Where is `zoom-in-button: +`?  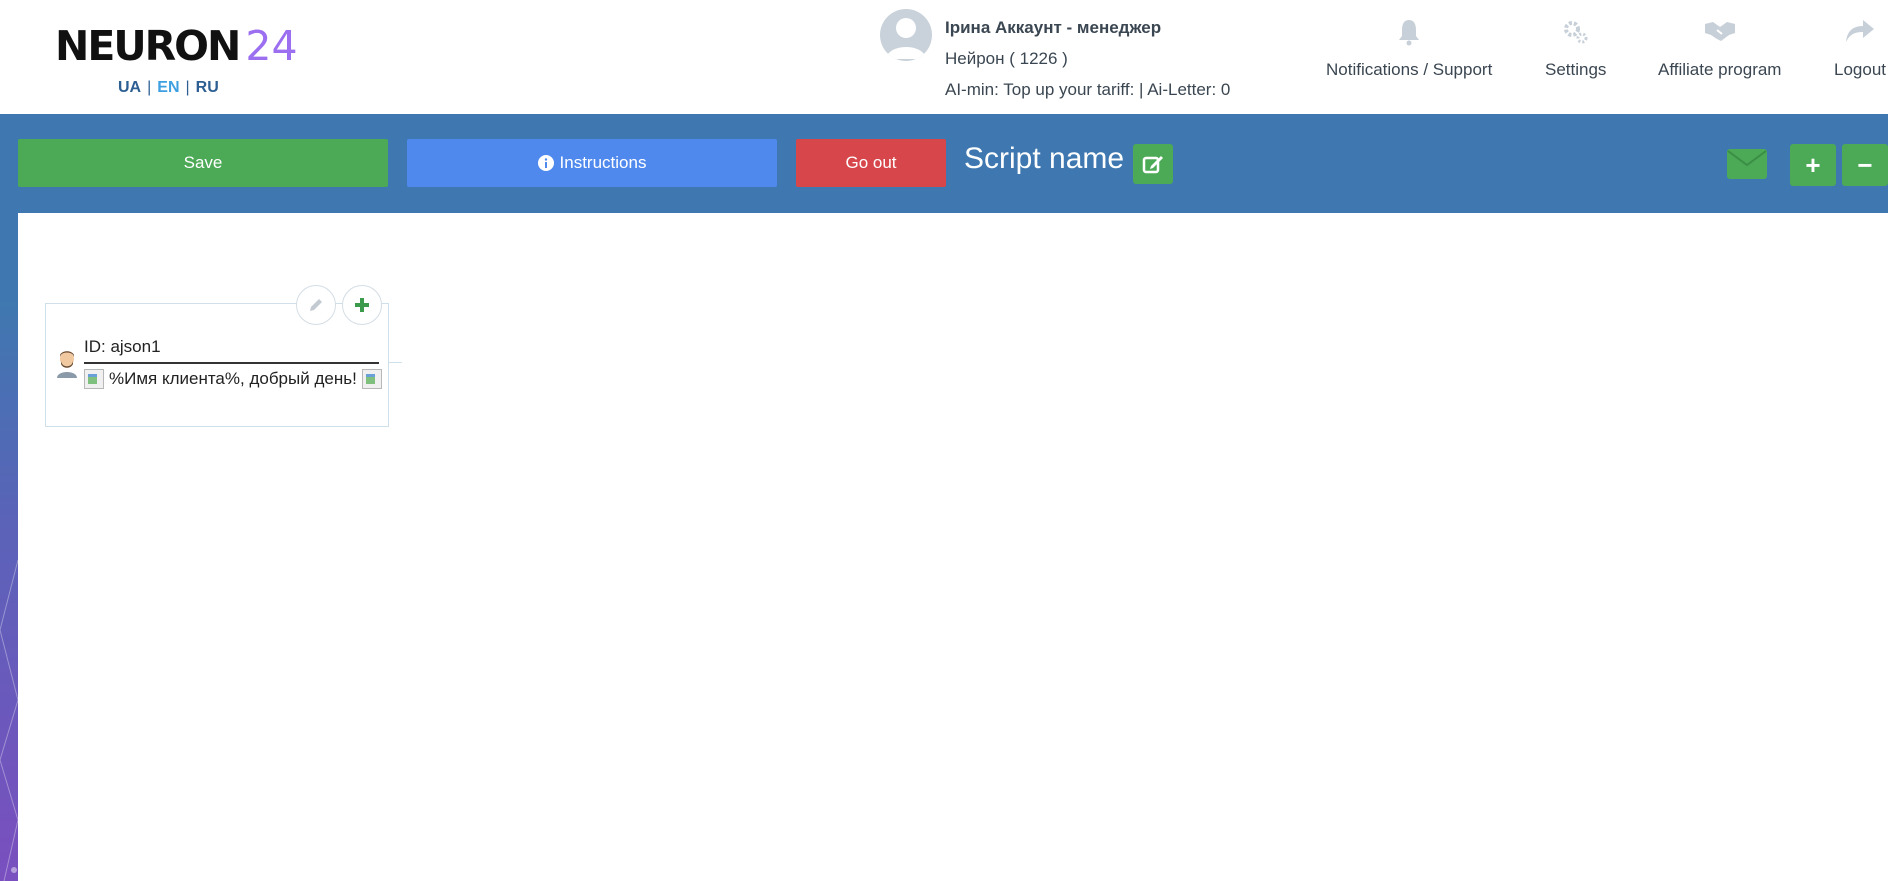
zoom-in-button: + is located at coordinates (1813, 165).